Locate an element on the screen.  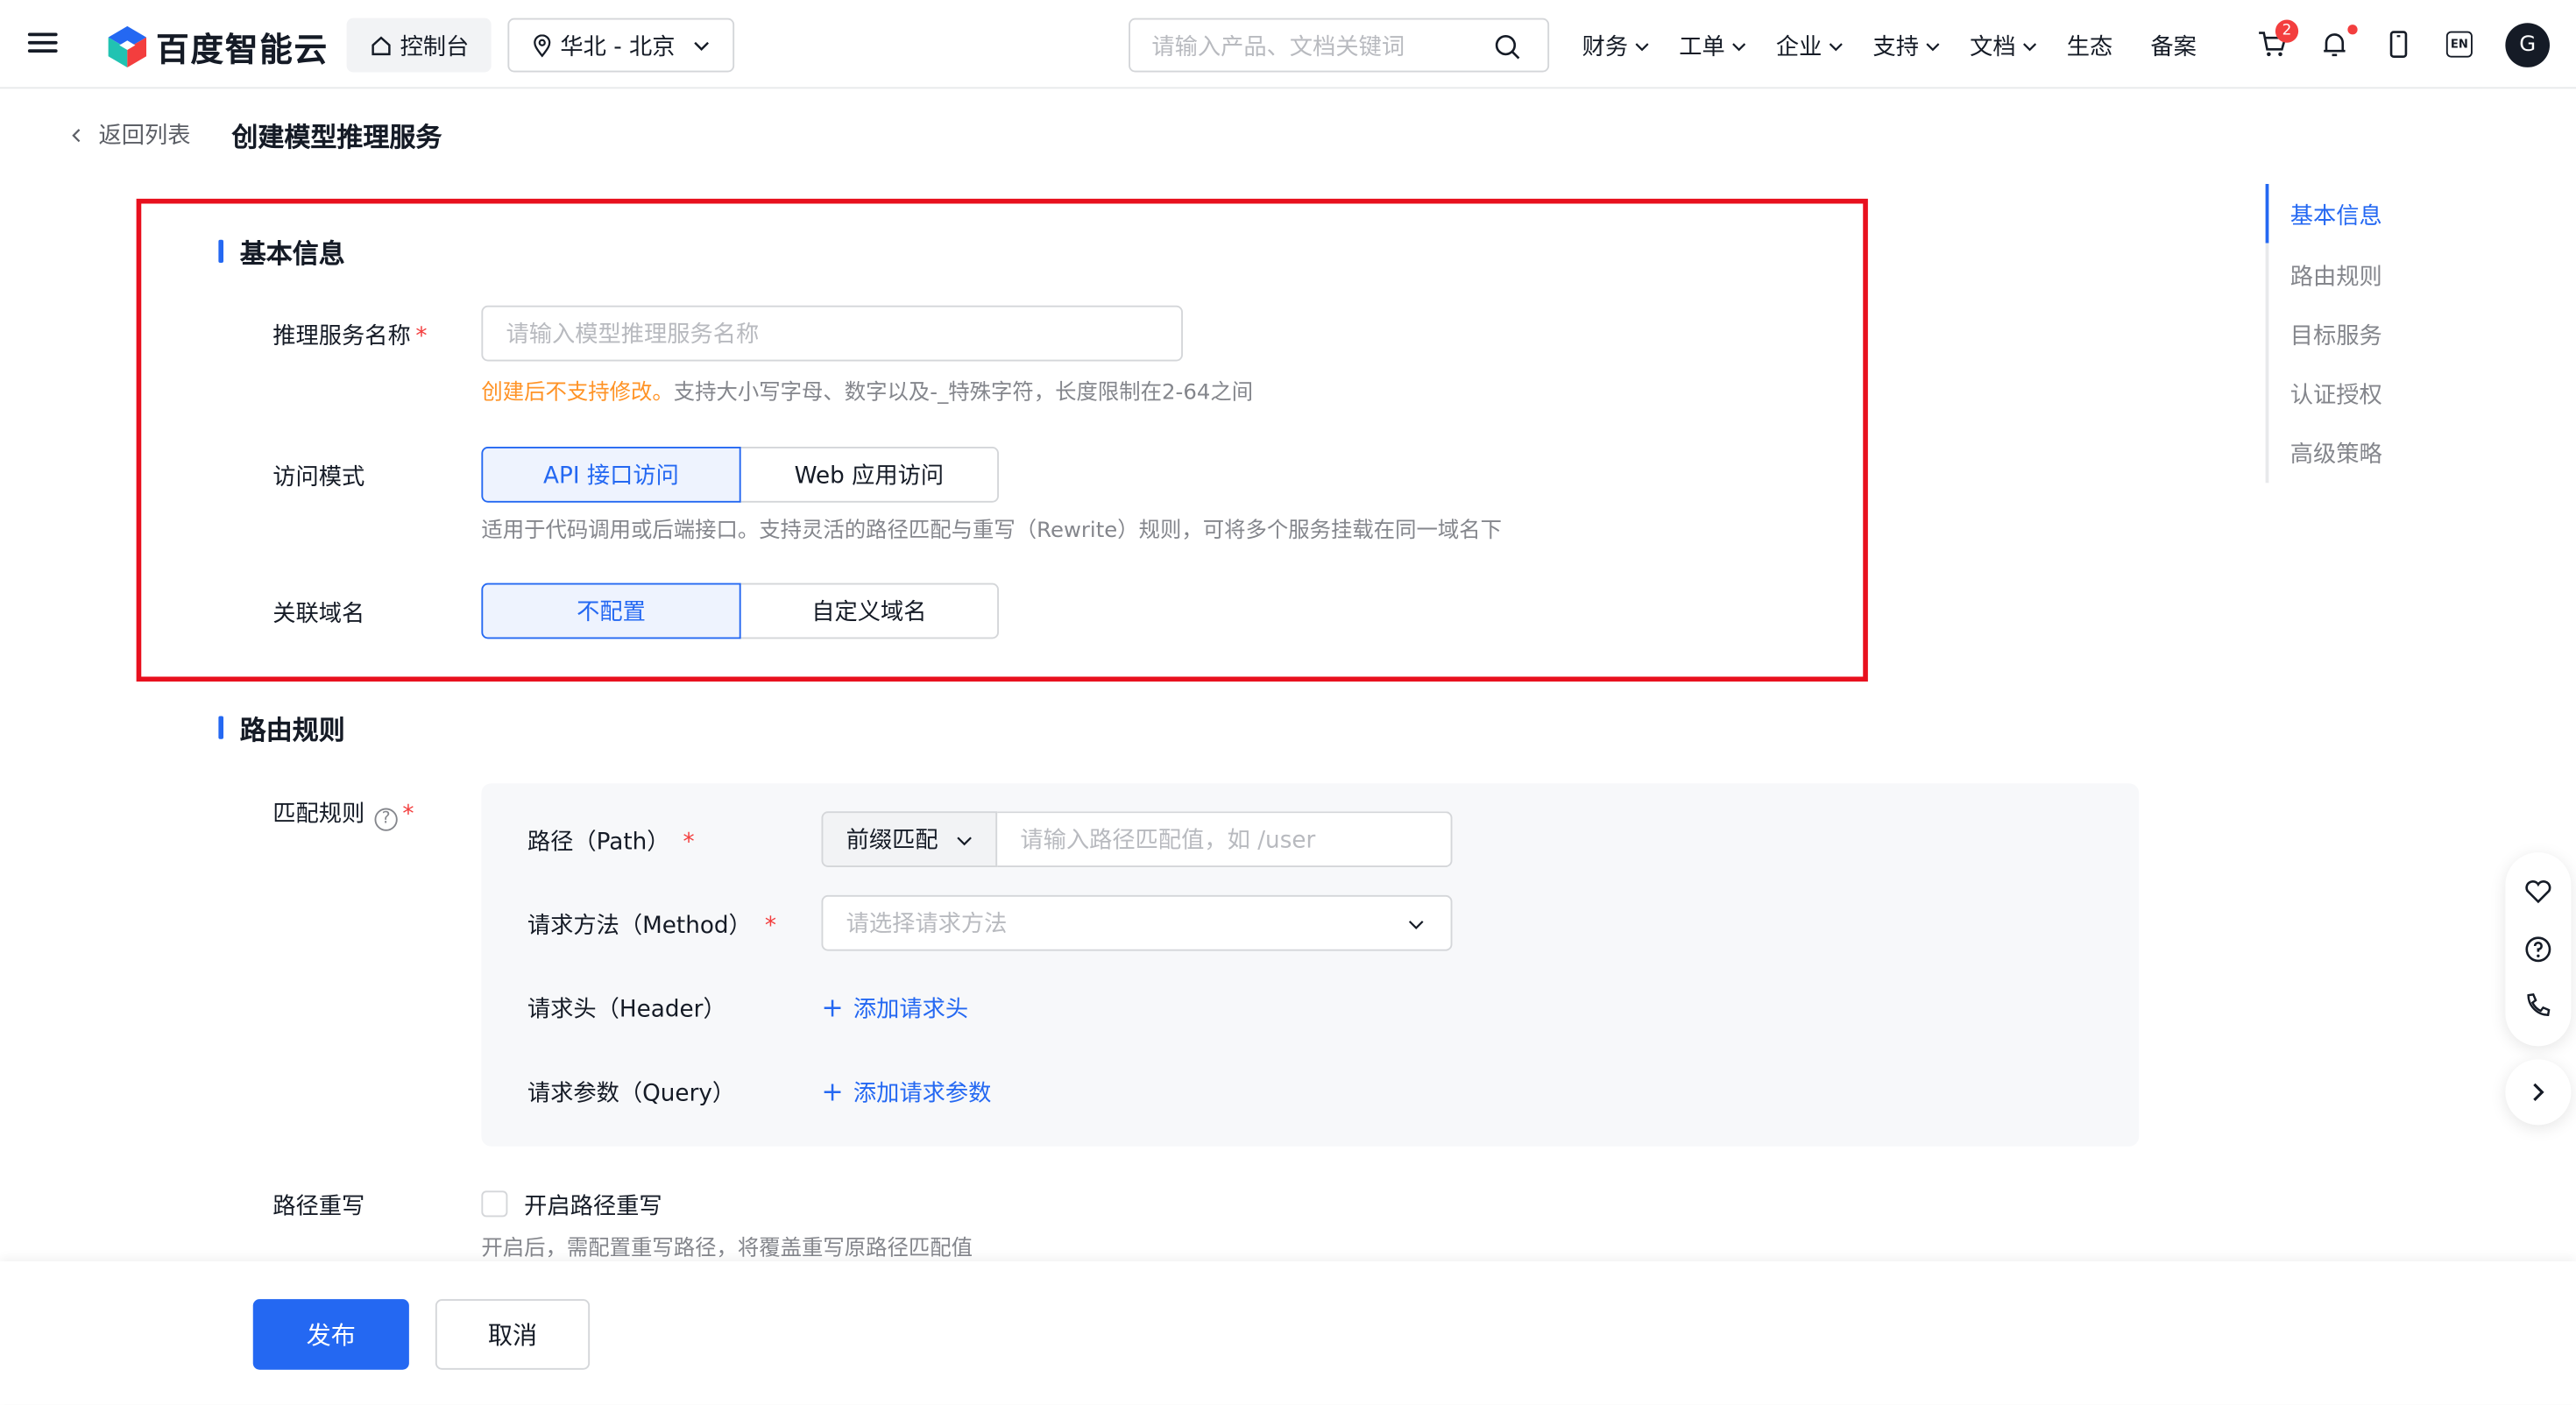
method-placeholder: 请选择请求方法 is located at coordinates (927, 925).